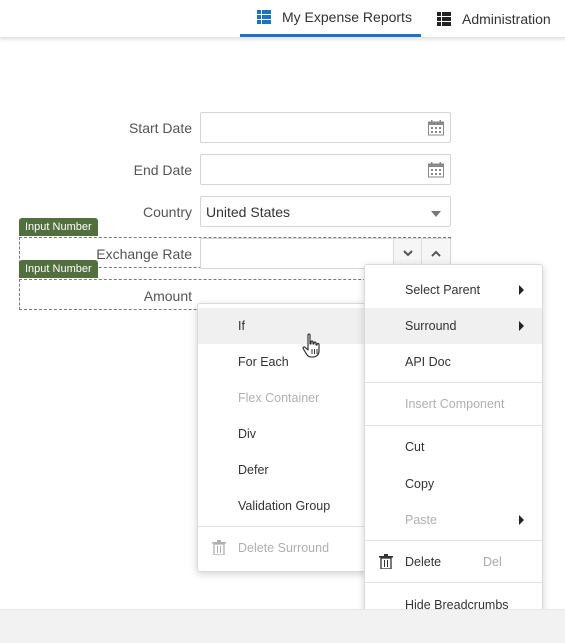  Describe the element at coordinates (492, 562) in the screenshot. I see `shortcut-label: Del` at that location.